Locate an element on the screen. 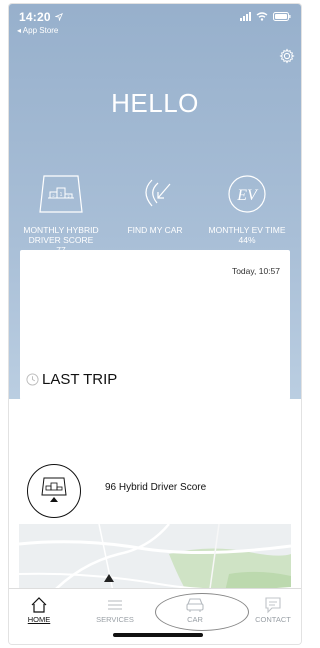 The image size is (320, 648). stat-label: MONTHLY EV TIME is located at coordinates (247, 230).